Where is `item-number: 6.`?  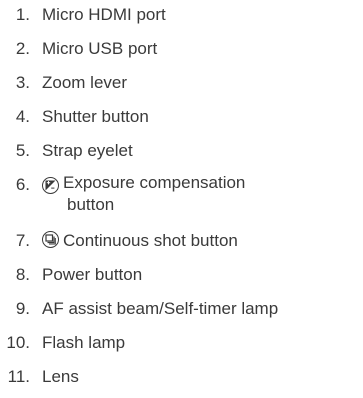
item-number: 6. is located at coordinates (22, 184).